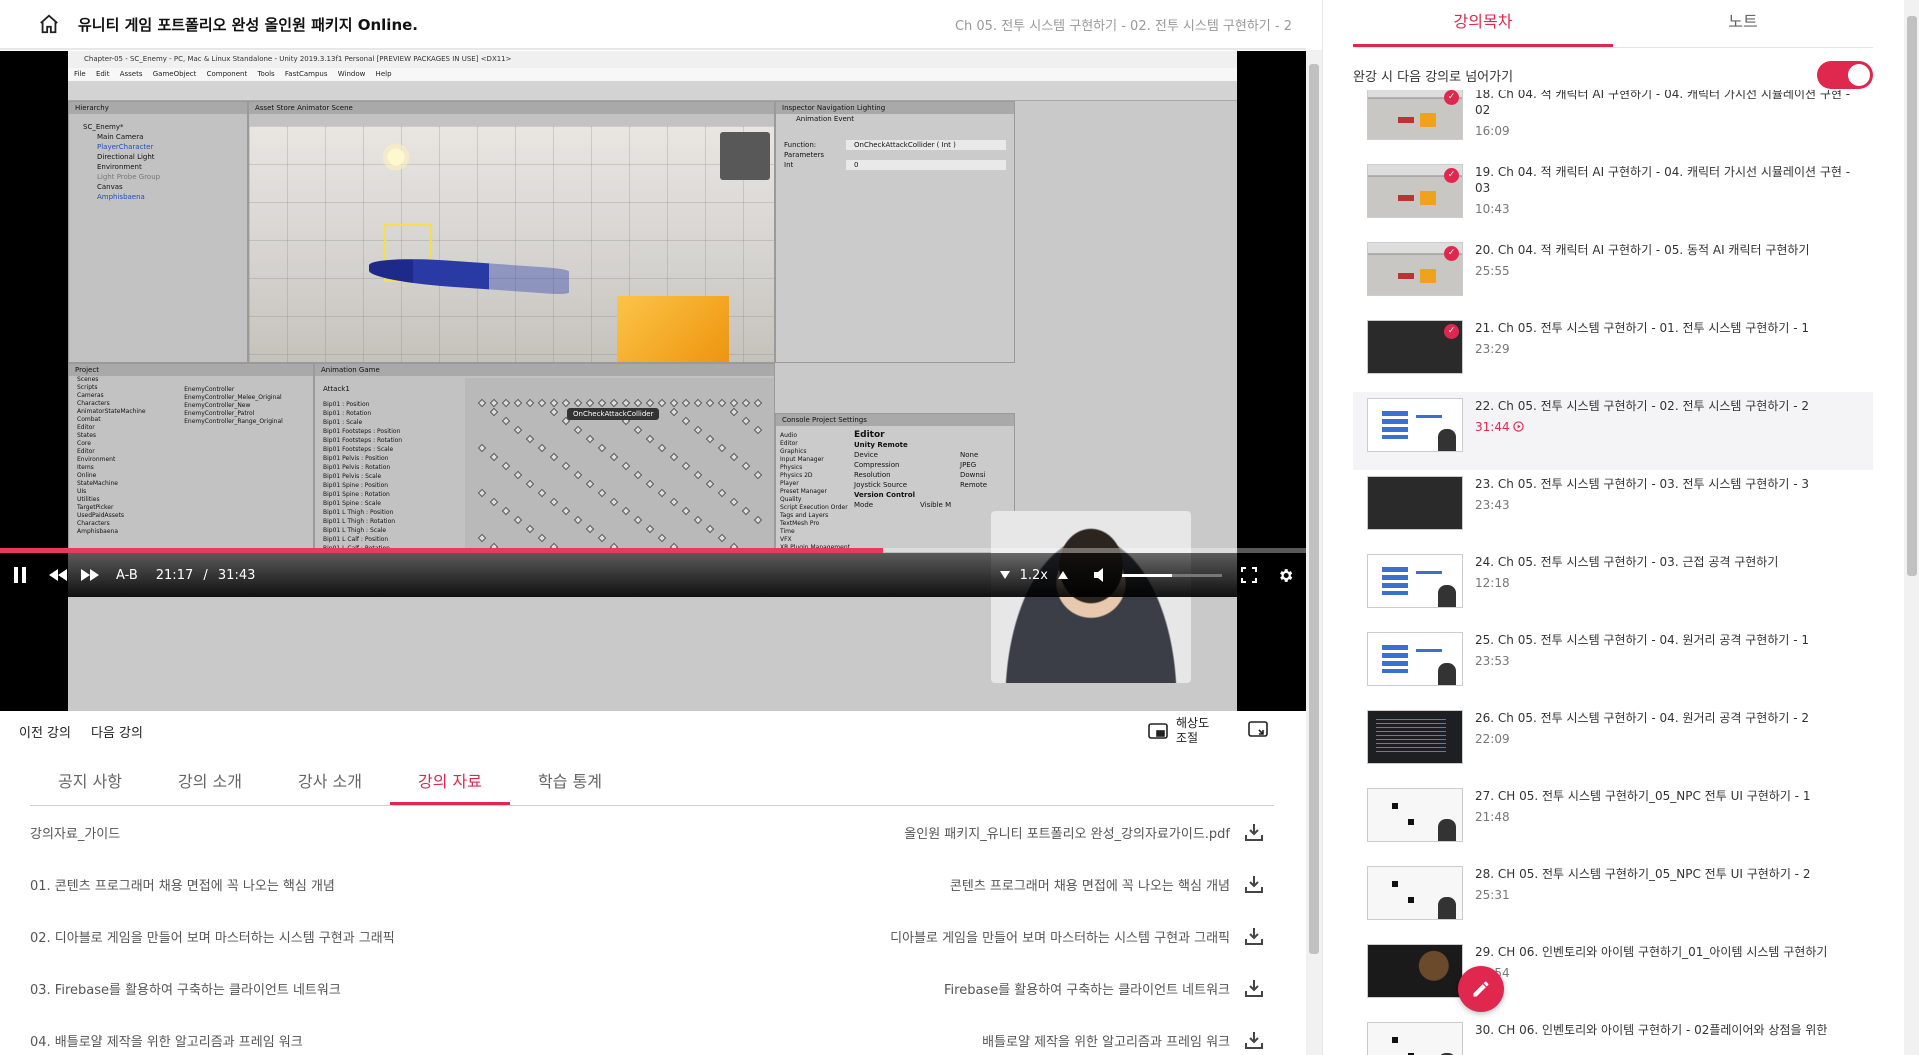 The width and height of the screenshot is (1919, 1055). Describe the element at coordinates (789, 483) in the screenshot. I see `settings-item: Player` at that location.